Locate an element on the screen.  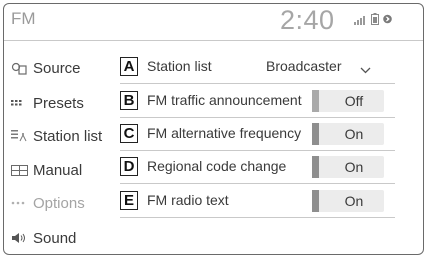
screen-title: FM is located at coordinates (23, 18).